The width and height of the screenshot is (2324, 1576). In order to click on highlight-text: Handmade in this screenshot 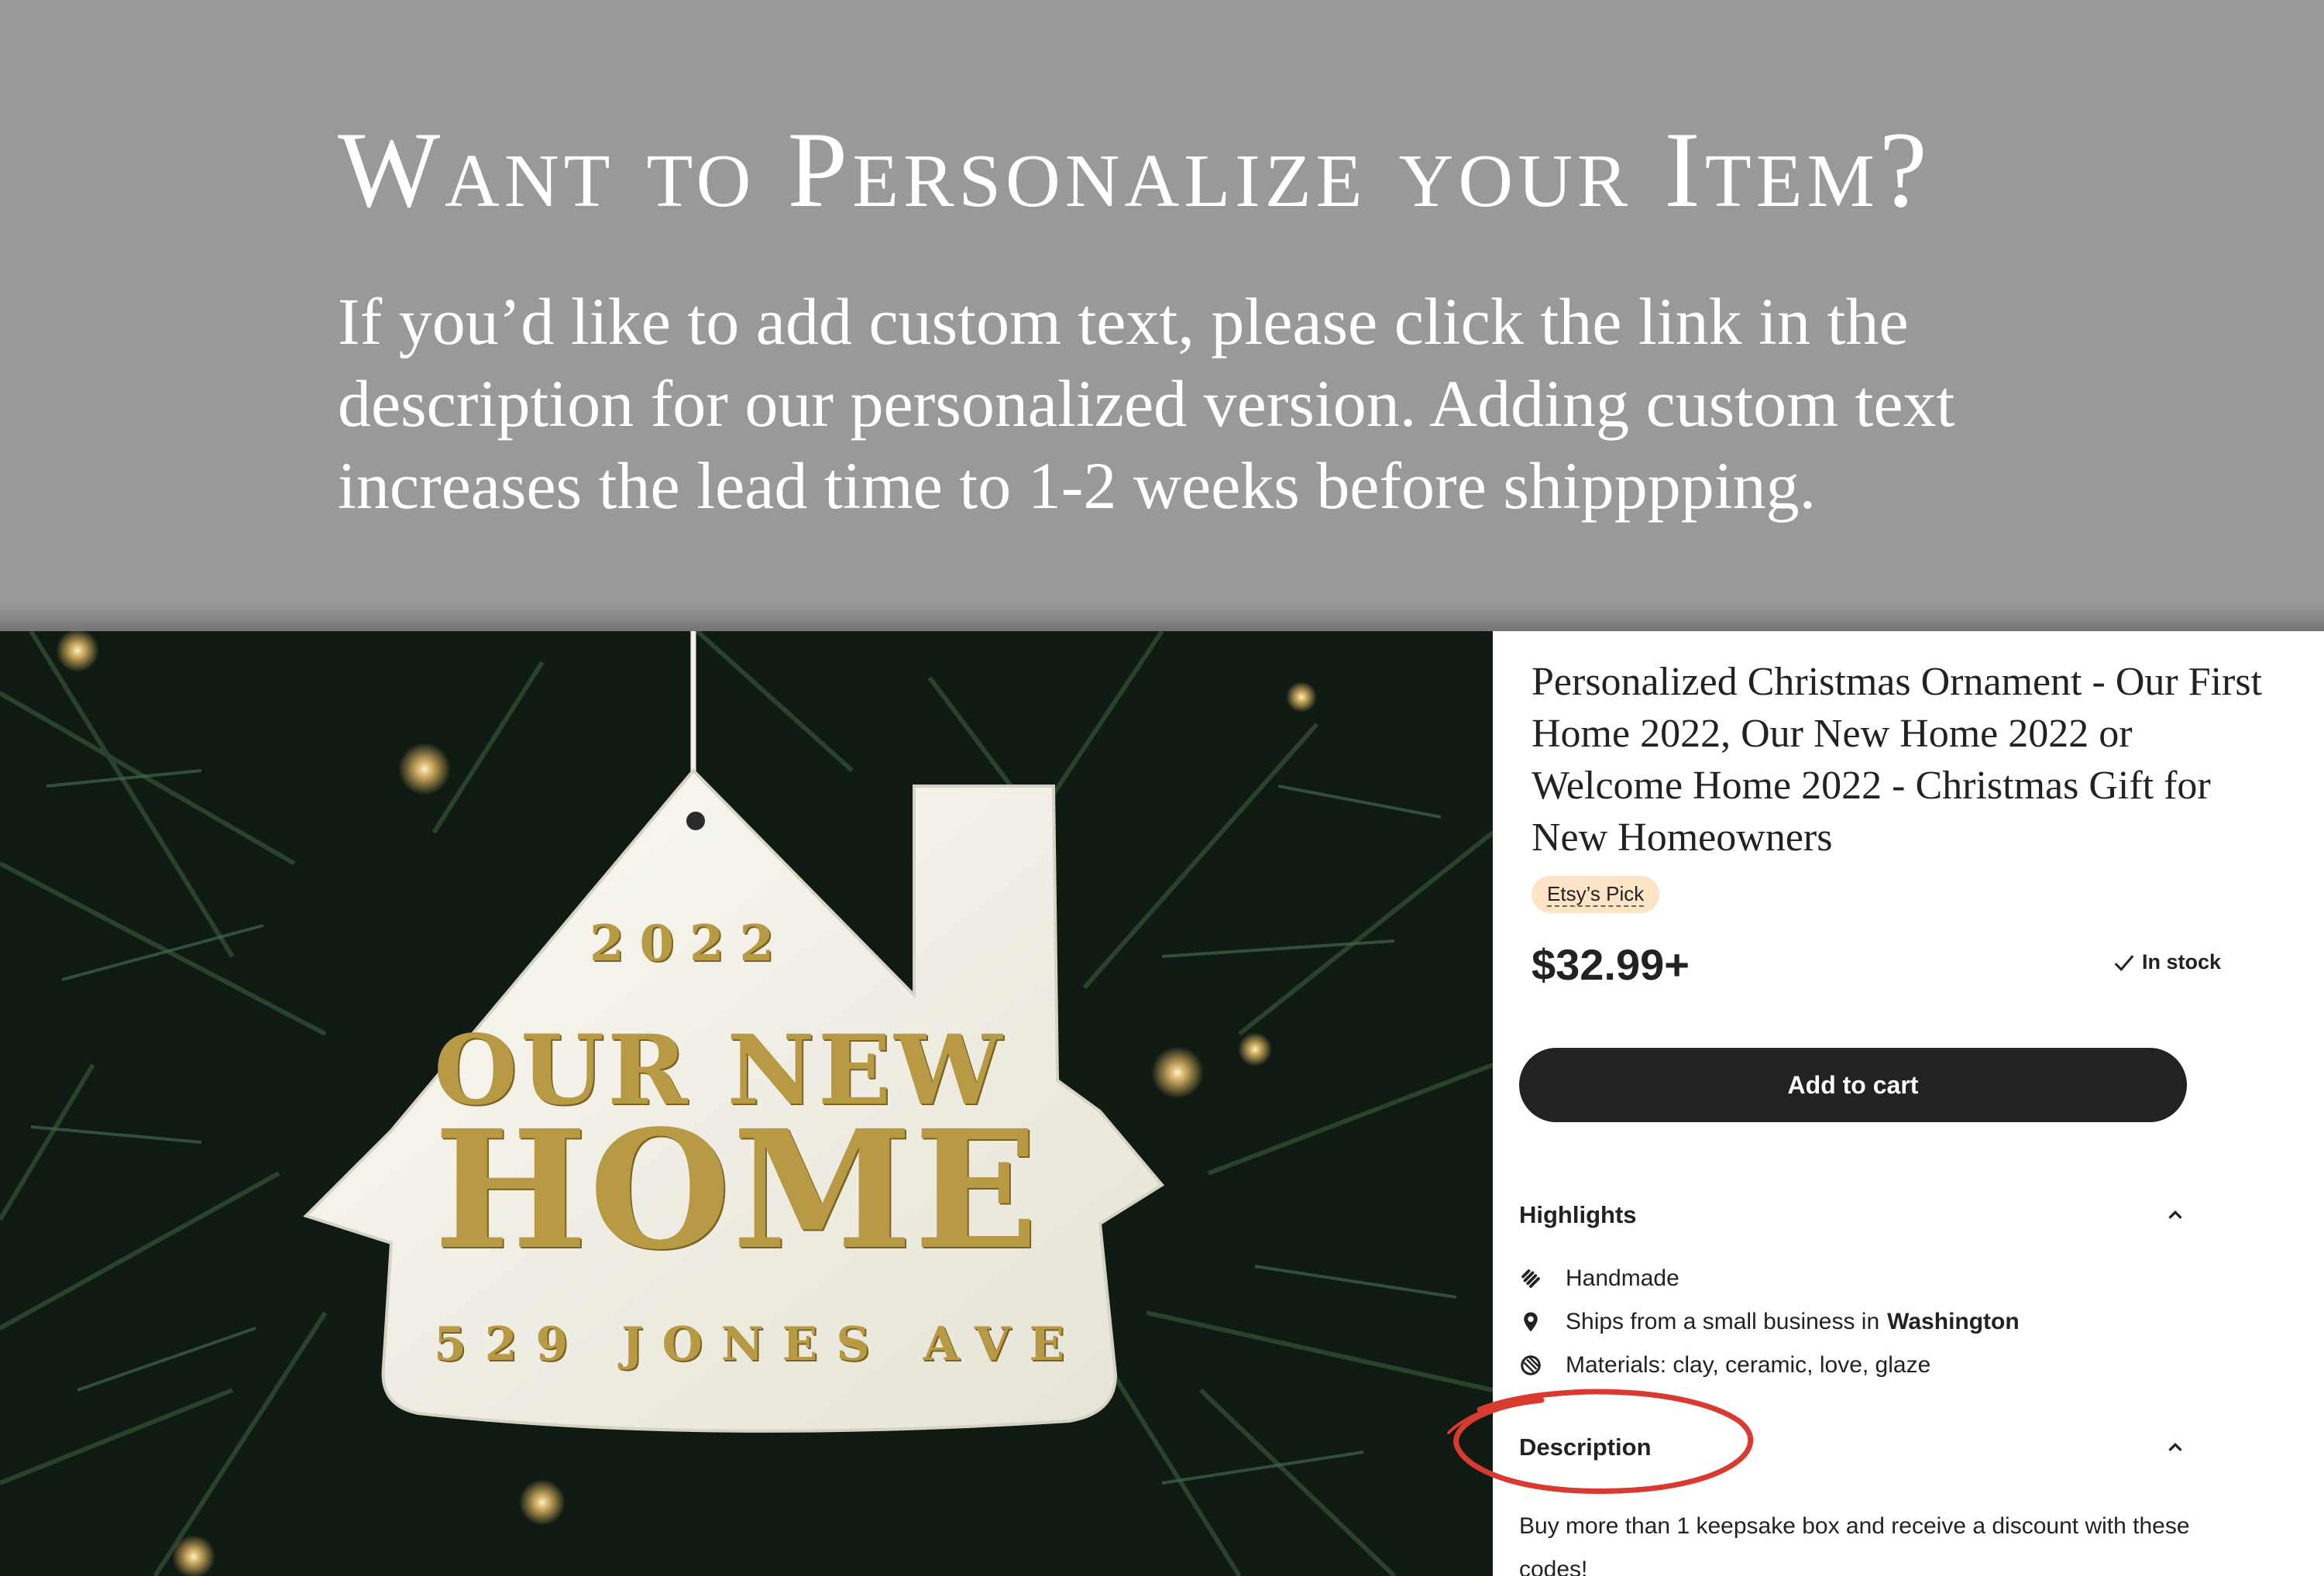, I will do `click(1622, 1278)`.